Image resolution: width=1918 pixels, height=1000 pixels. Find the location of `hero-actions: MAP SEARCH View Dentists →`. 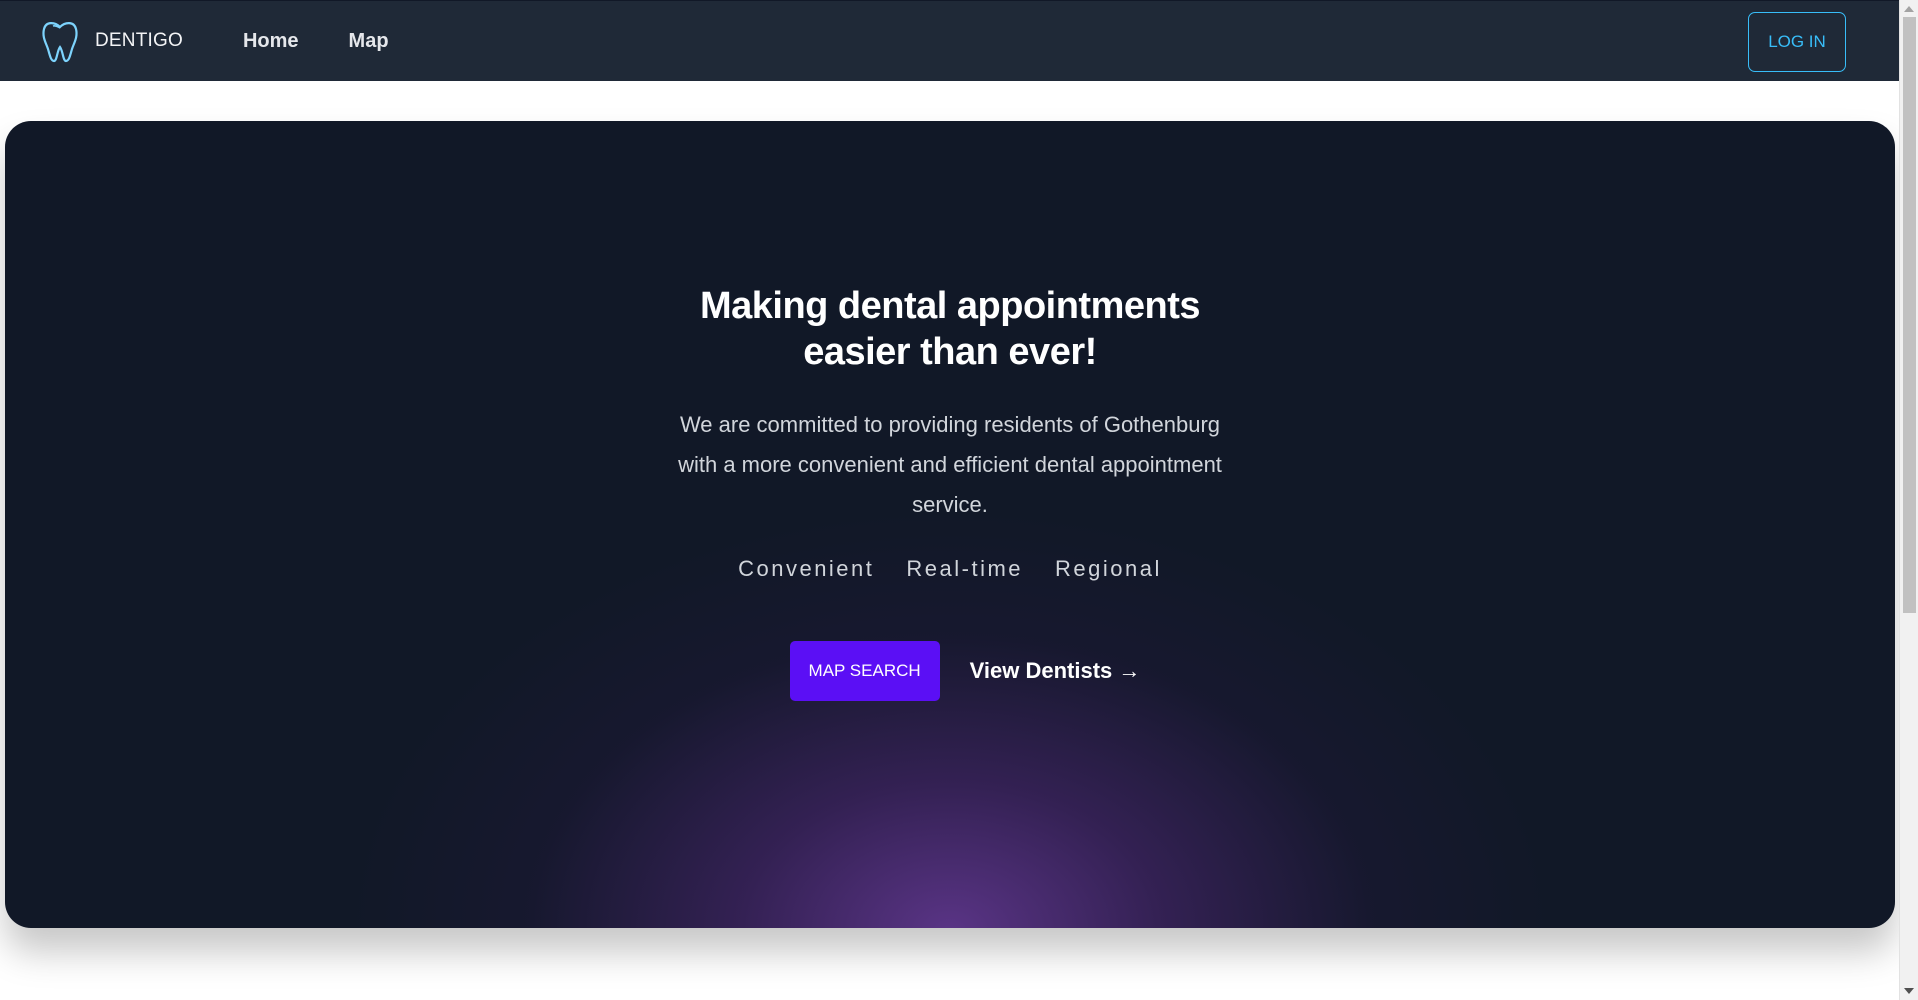

hero-actions: MAP SEARCH View Dentists → is located at coordinates (950, 671).